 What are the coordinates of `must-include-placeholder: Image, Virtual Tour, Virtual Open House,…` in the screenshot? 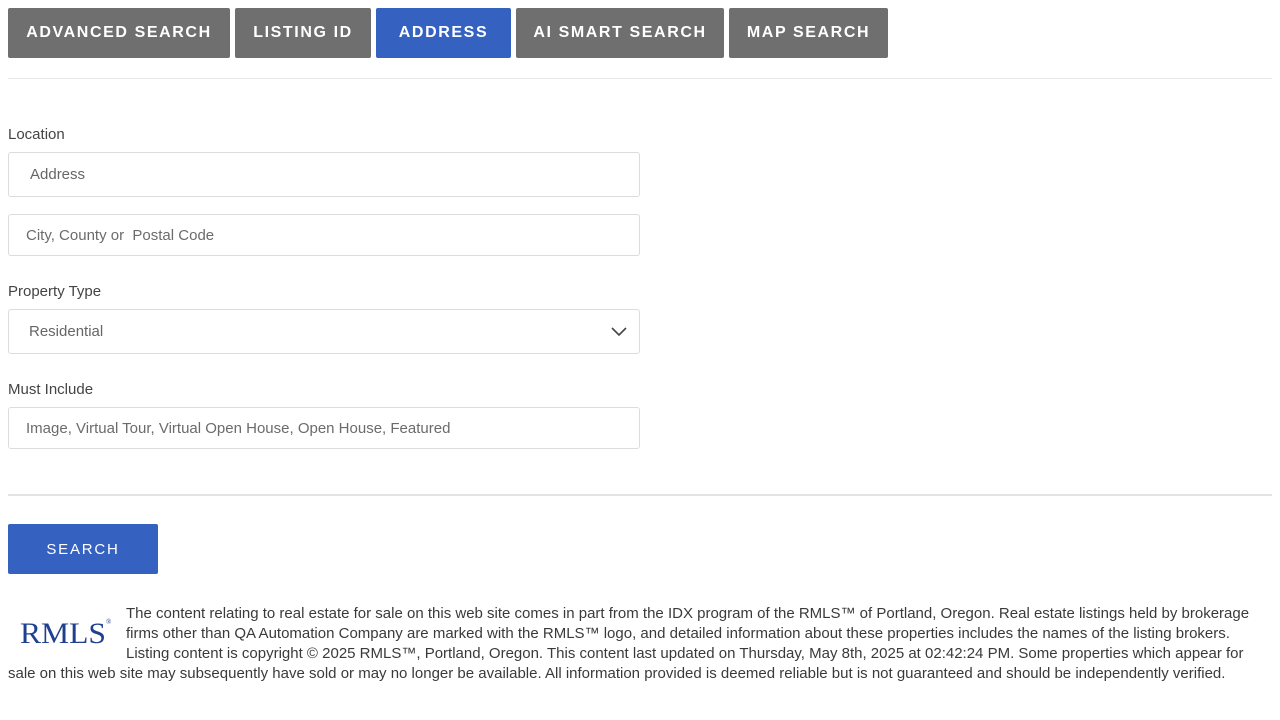 It's located at (238, 428).